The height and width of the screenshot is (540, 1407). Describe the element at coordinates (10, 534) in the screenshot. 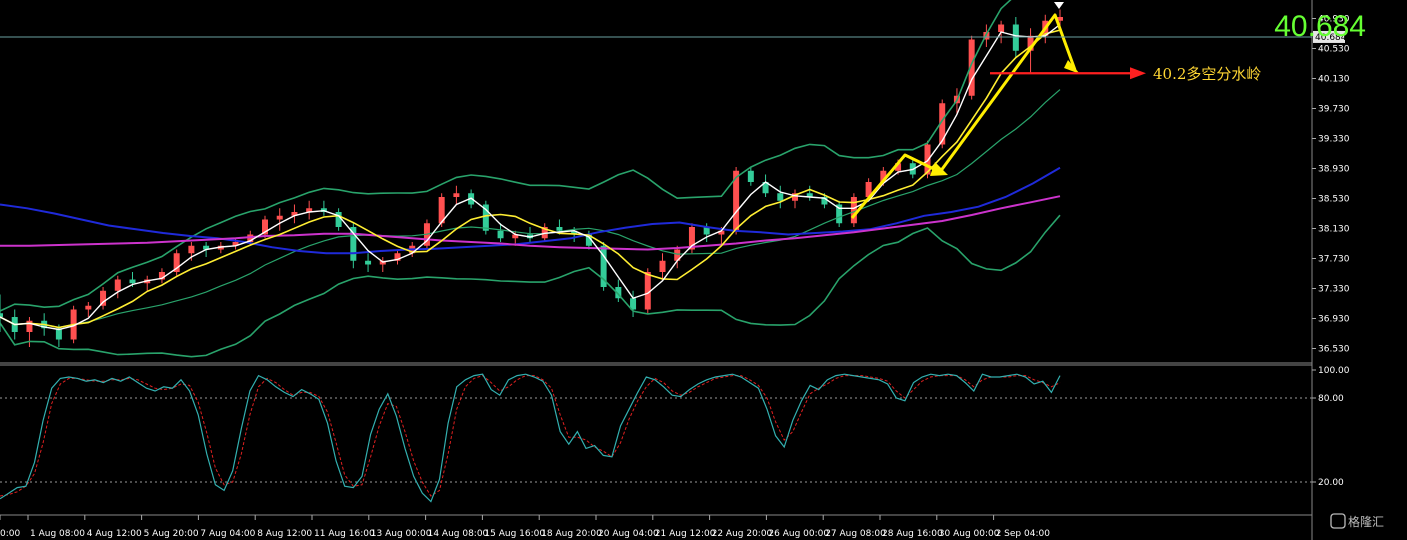

I see `time-tick-label: 0:00` at that location.